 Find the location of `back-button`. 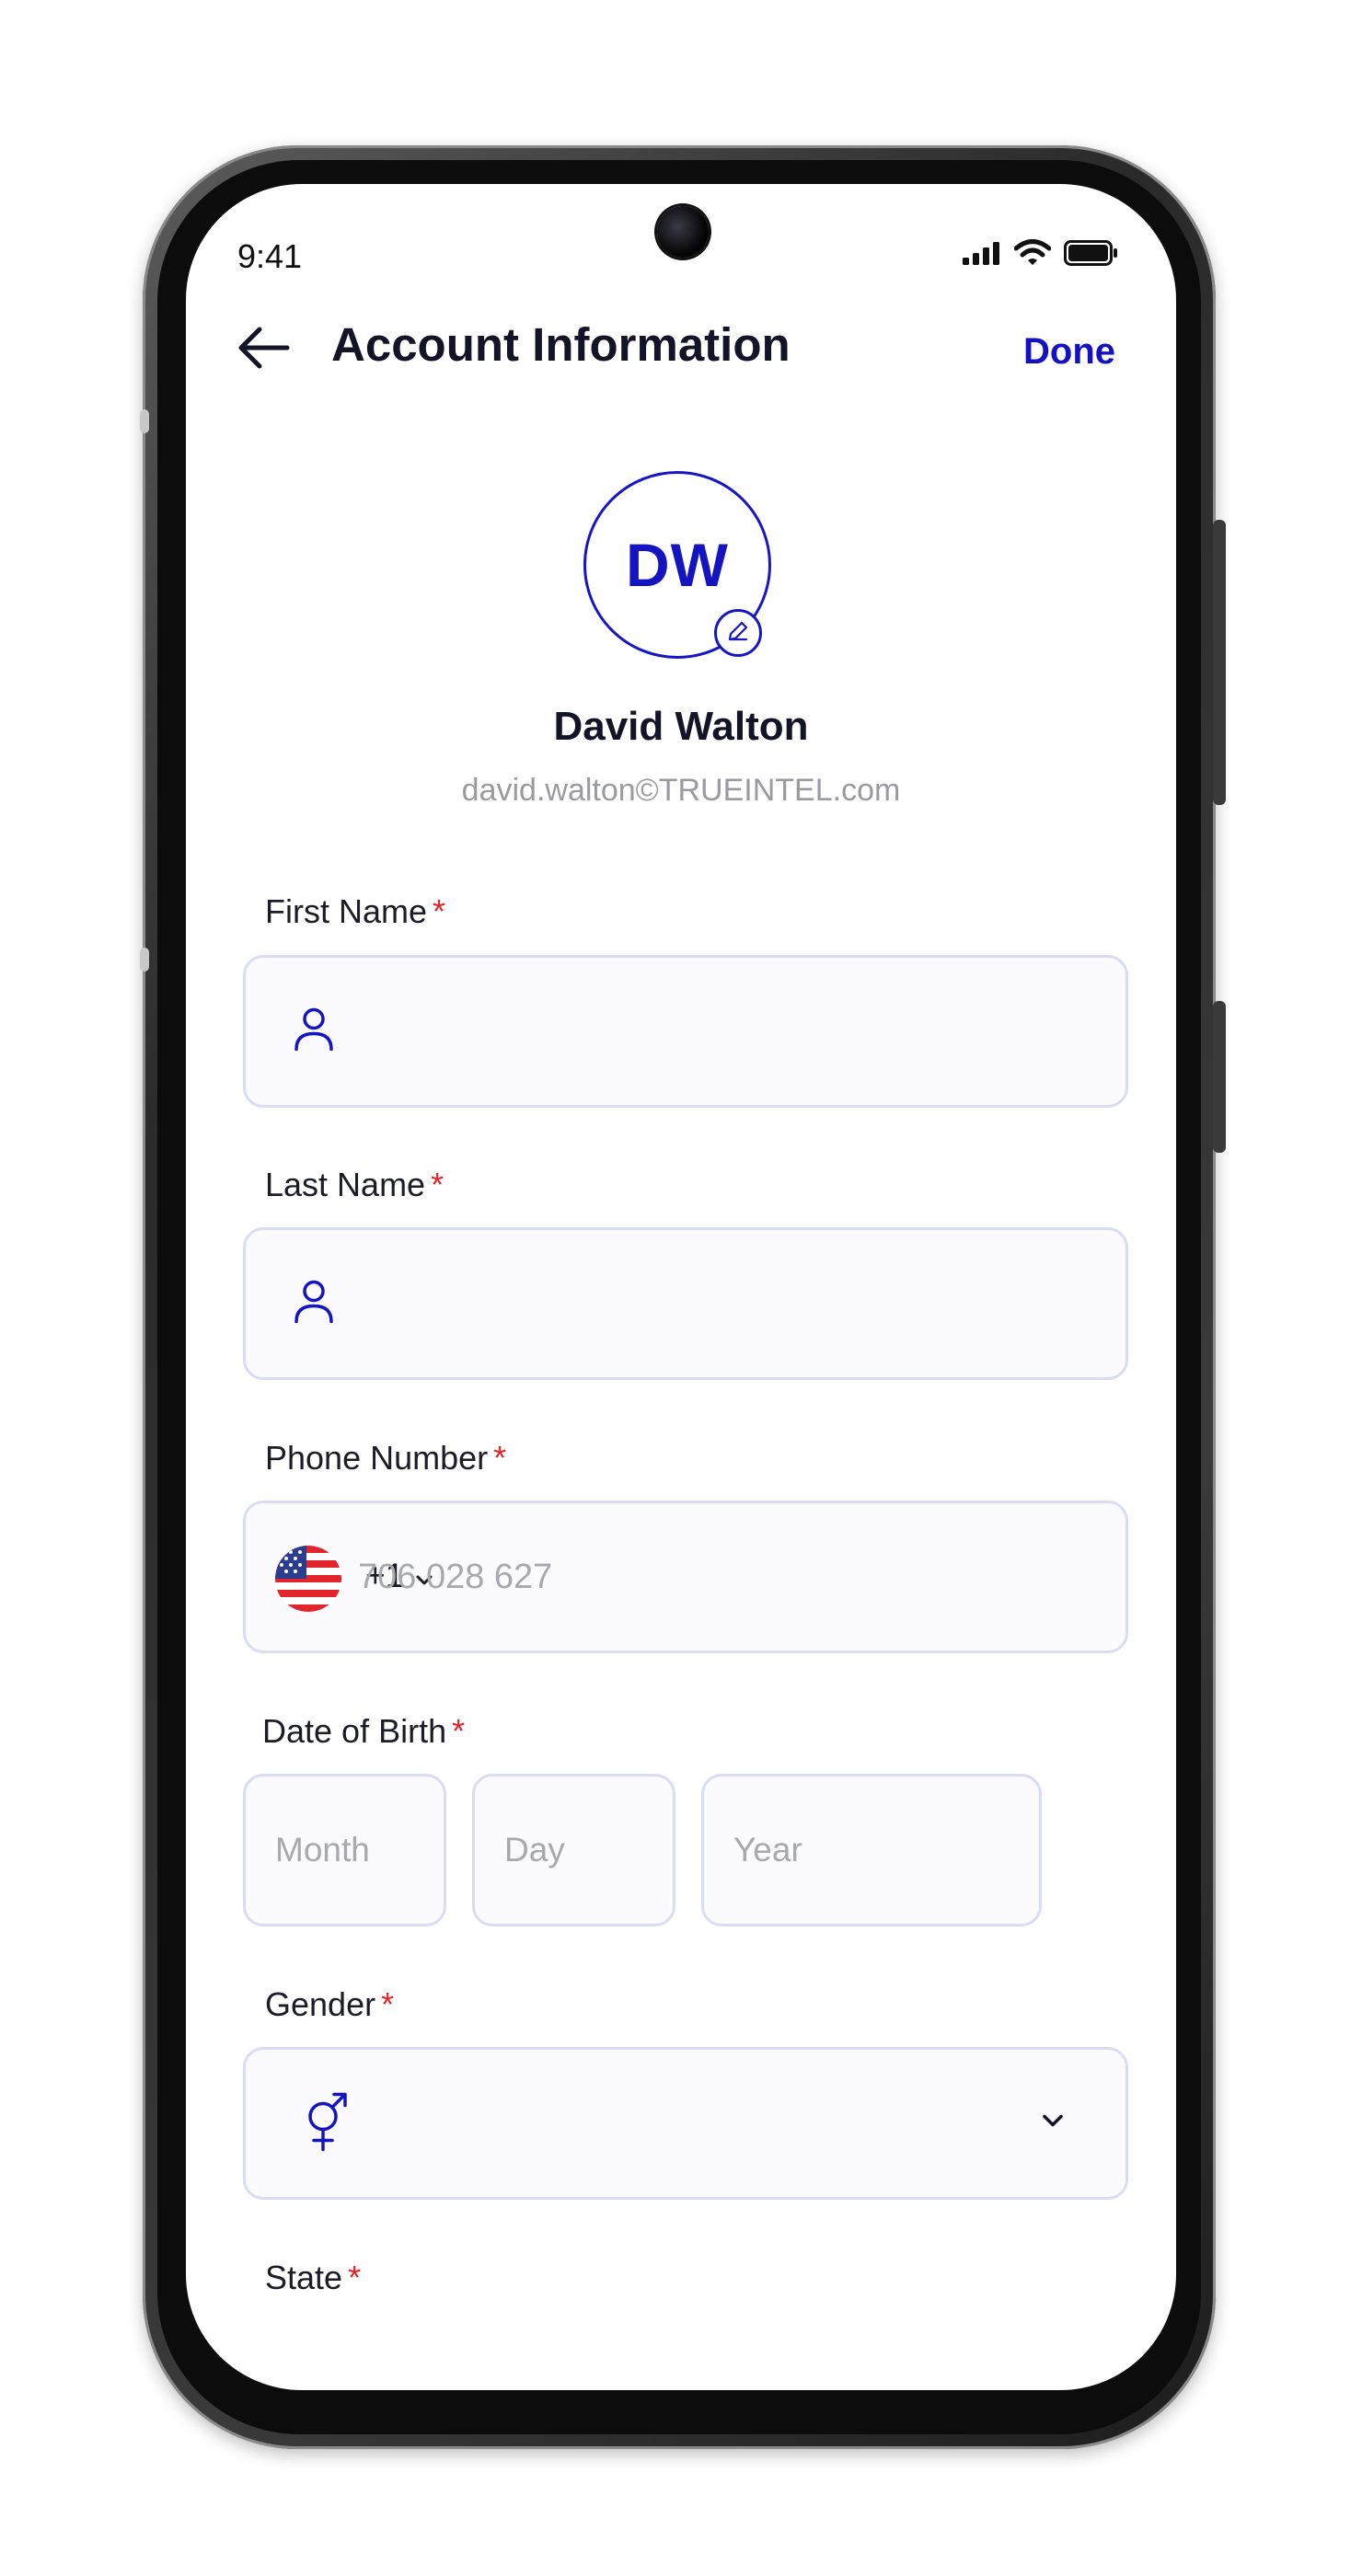

back-button is located at coordinates (264, 347).